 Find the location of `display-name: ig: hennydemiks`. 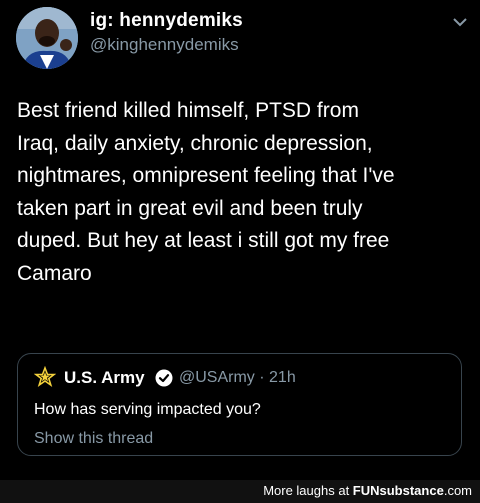

display-name: ig: hennydemiks is located at coordinates (166, 21).